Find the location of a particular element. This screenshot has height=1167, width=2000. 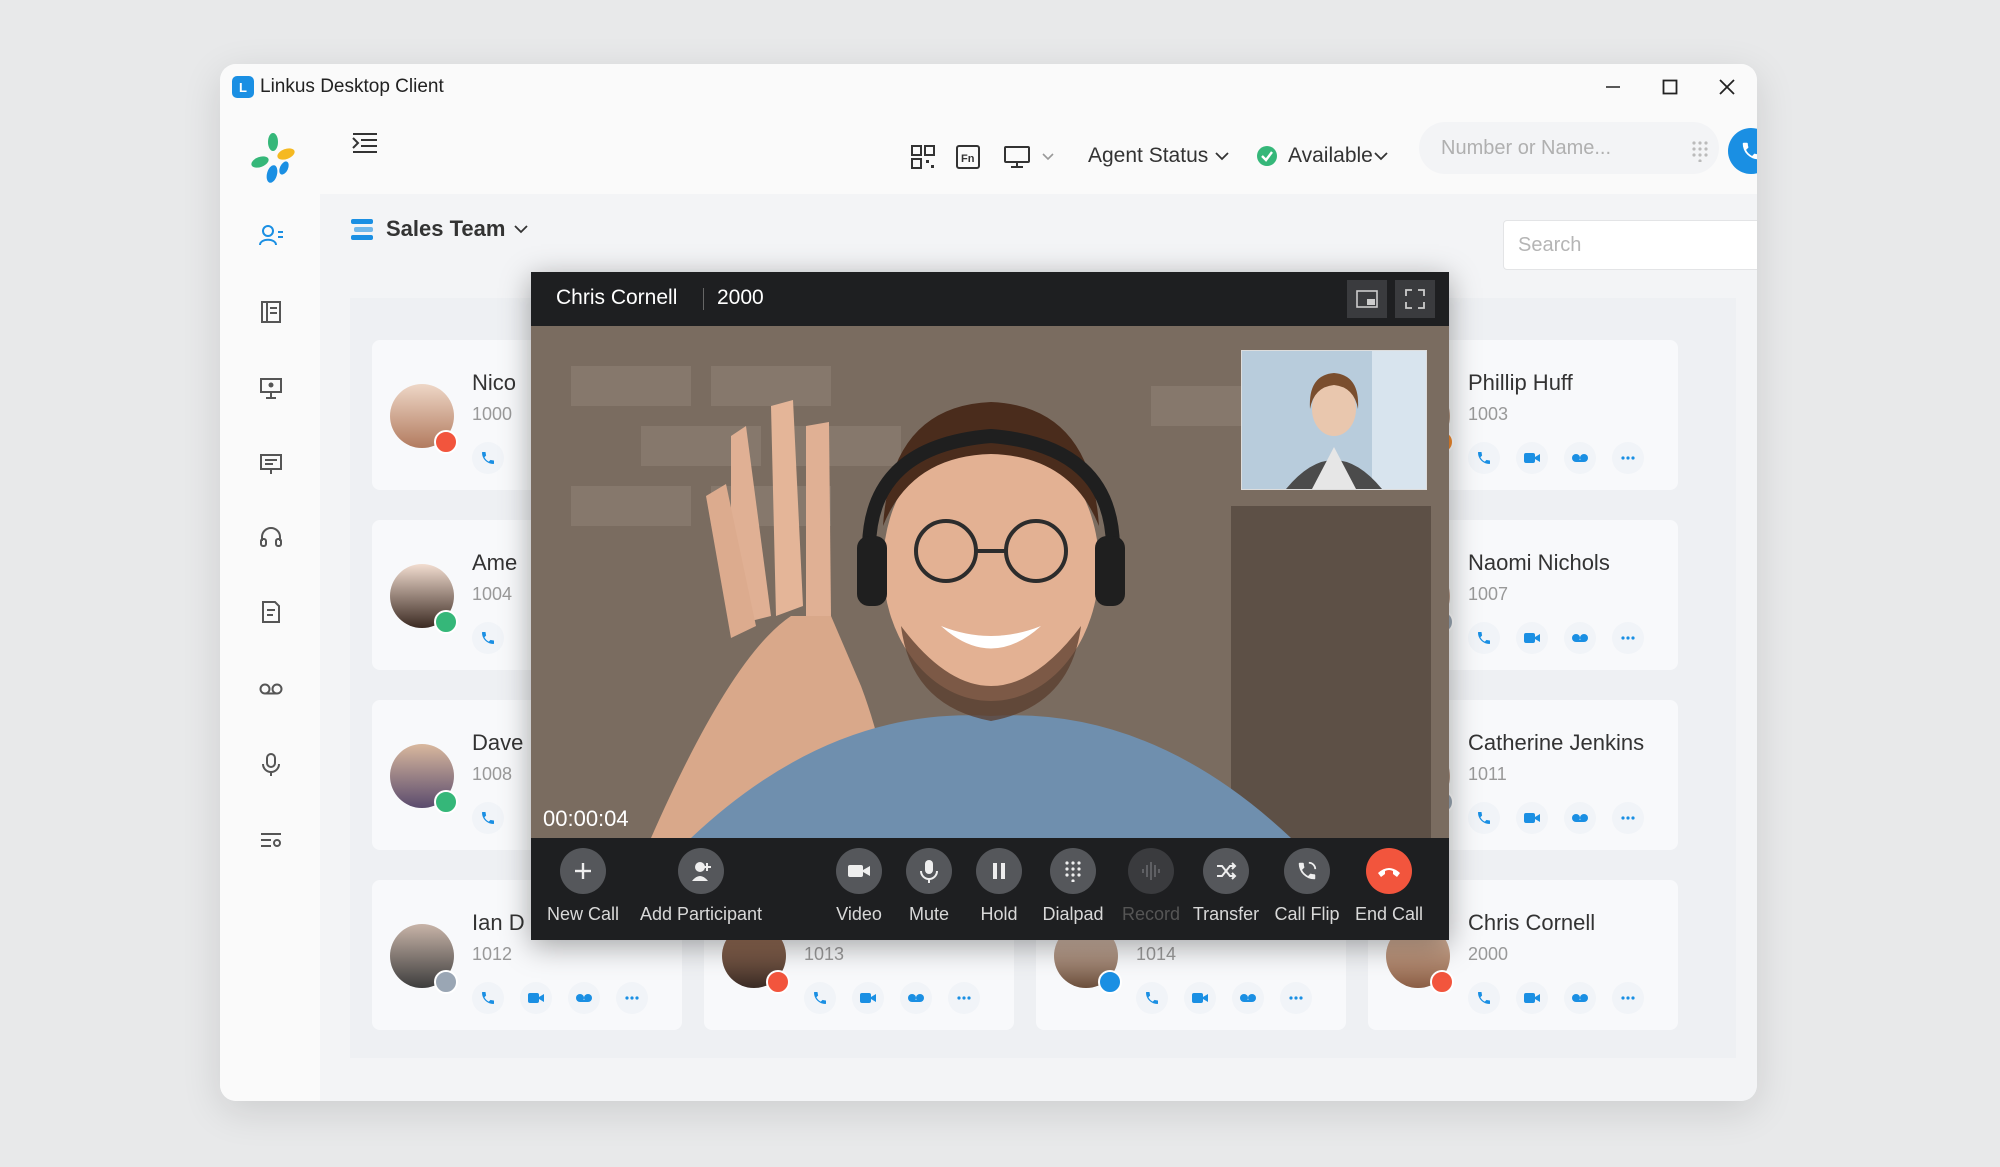

dialpad-toggle-button: Dialpad is located at coordinates (1073, 886).